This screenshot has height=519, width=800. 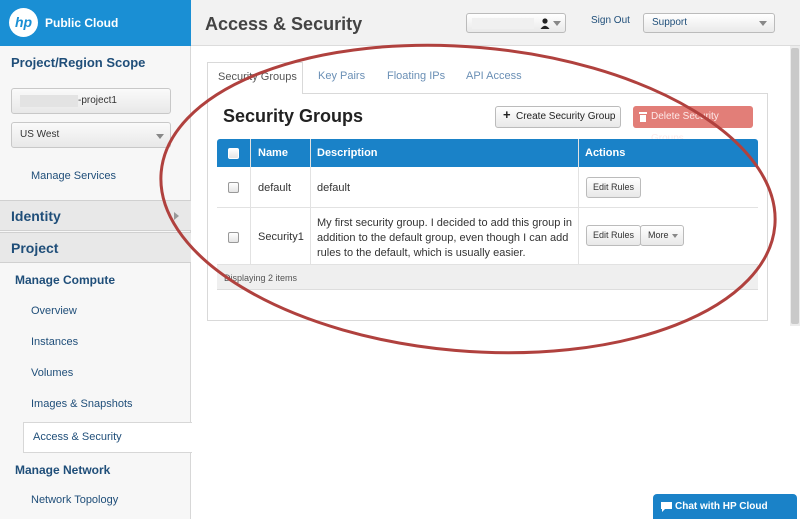 I want to click on table-row, so click(x=487, y=187).